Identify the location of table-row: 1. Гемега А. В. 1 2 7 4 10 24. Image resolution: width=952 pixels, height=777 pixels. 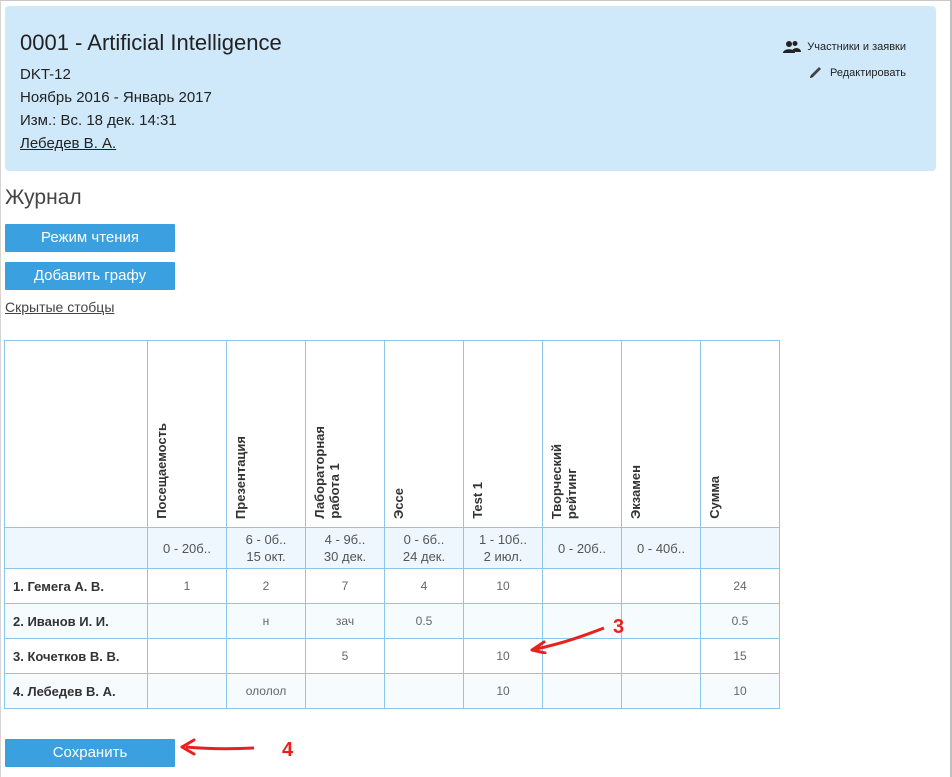
(392, 586).